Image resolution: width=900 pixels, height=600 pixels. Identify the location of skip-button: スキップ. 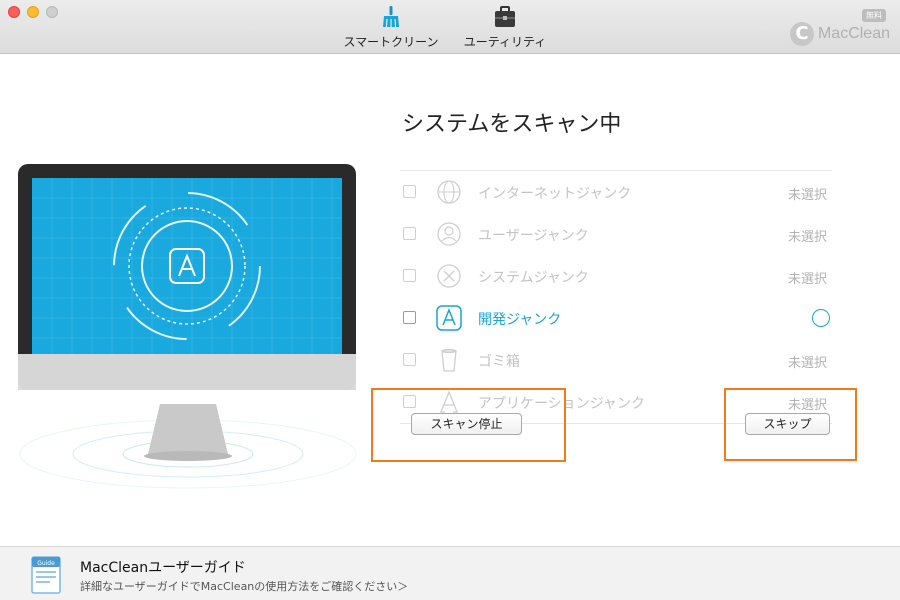
(787, 424).